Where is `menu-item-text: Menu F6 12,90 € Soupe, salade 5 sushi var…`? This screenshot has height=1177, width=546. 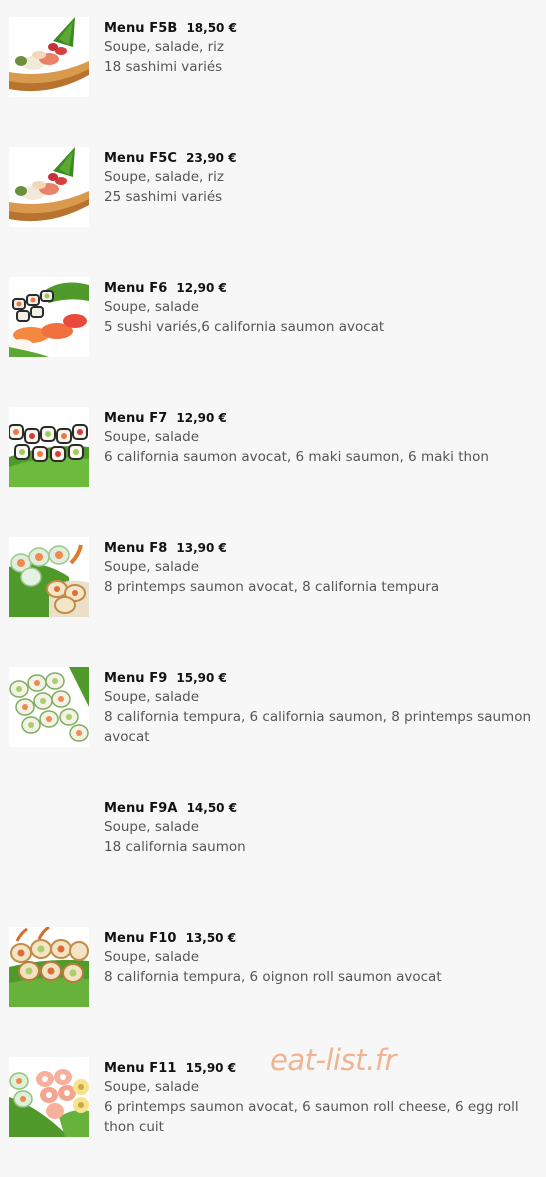
menu-item-text: Menu F6 12,90 € Soupe, salade 5 sushi var… is located at coordinates (319, 307).